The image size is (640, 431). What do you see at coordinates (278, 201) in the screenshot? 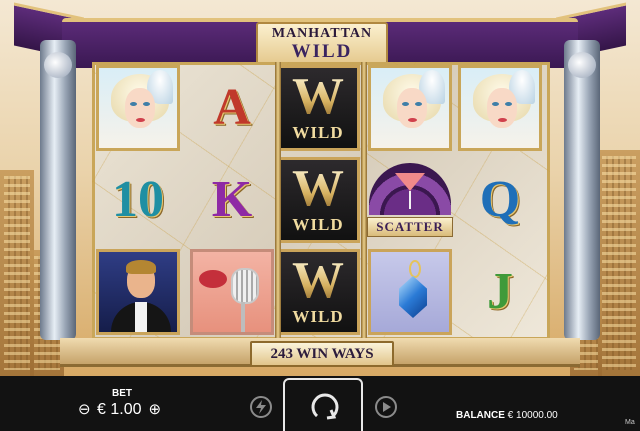
I see `wild-reel-divider-left` at bounding box center [278, 201].